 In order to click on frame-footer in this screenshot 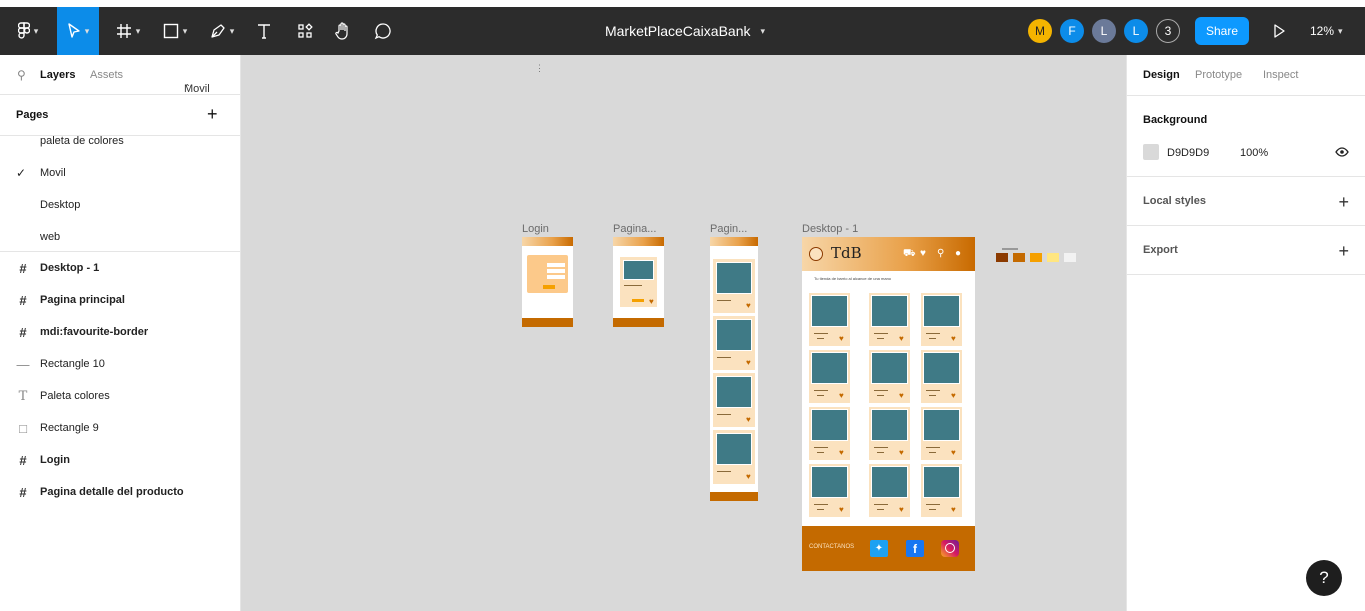, I will do `click(734, 496)`.